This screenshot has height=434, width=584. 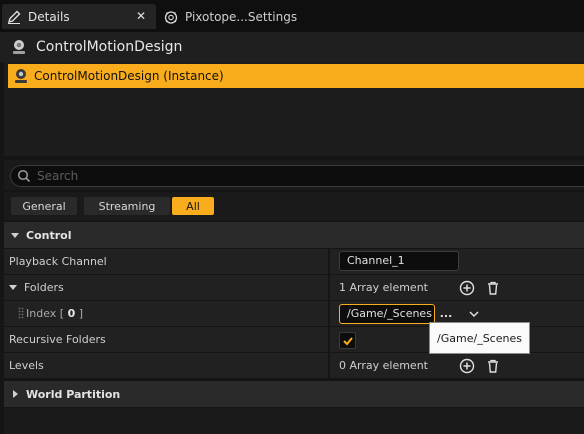 What do you see at coordinates (383, 365) in the screenshot?
I see `levels-array-summary: 0 Array element` at bounding box center [383, 365].